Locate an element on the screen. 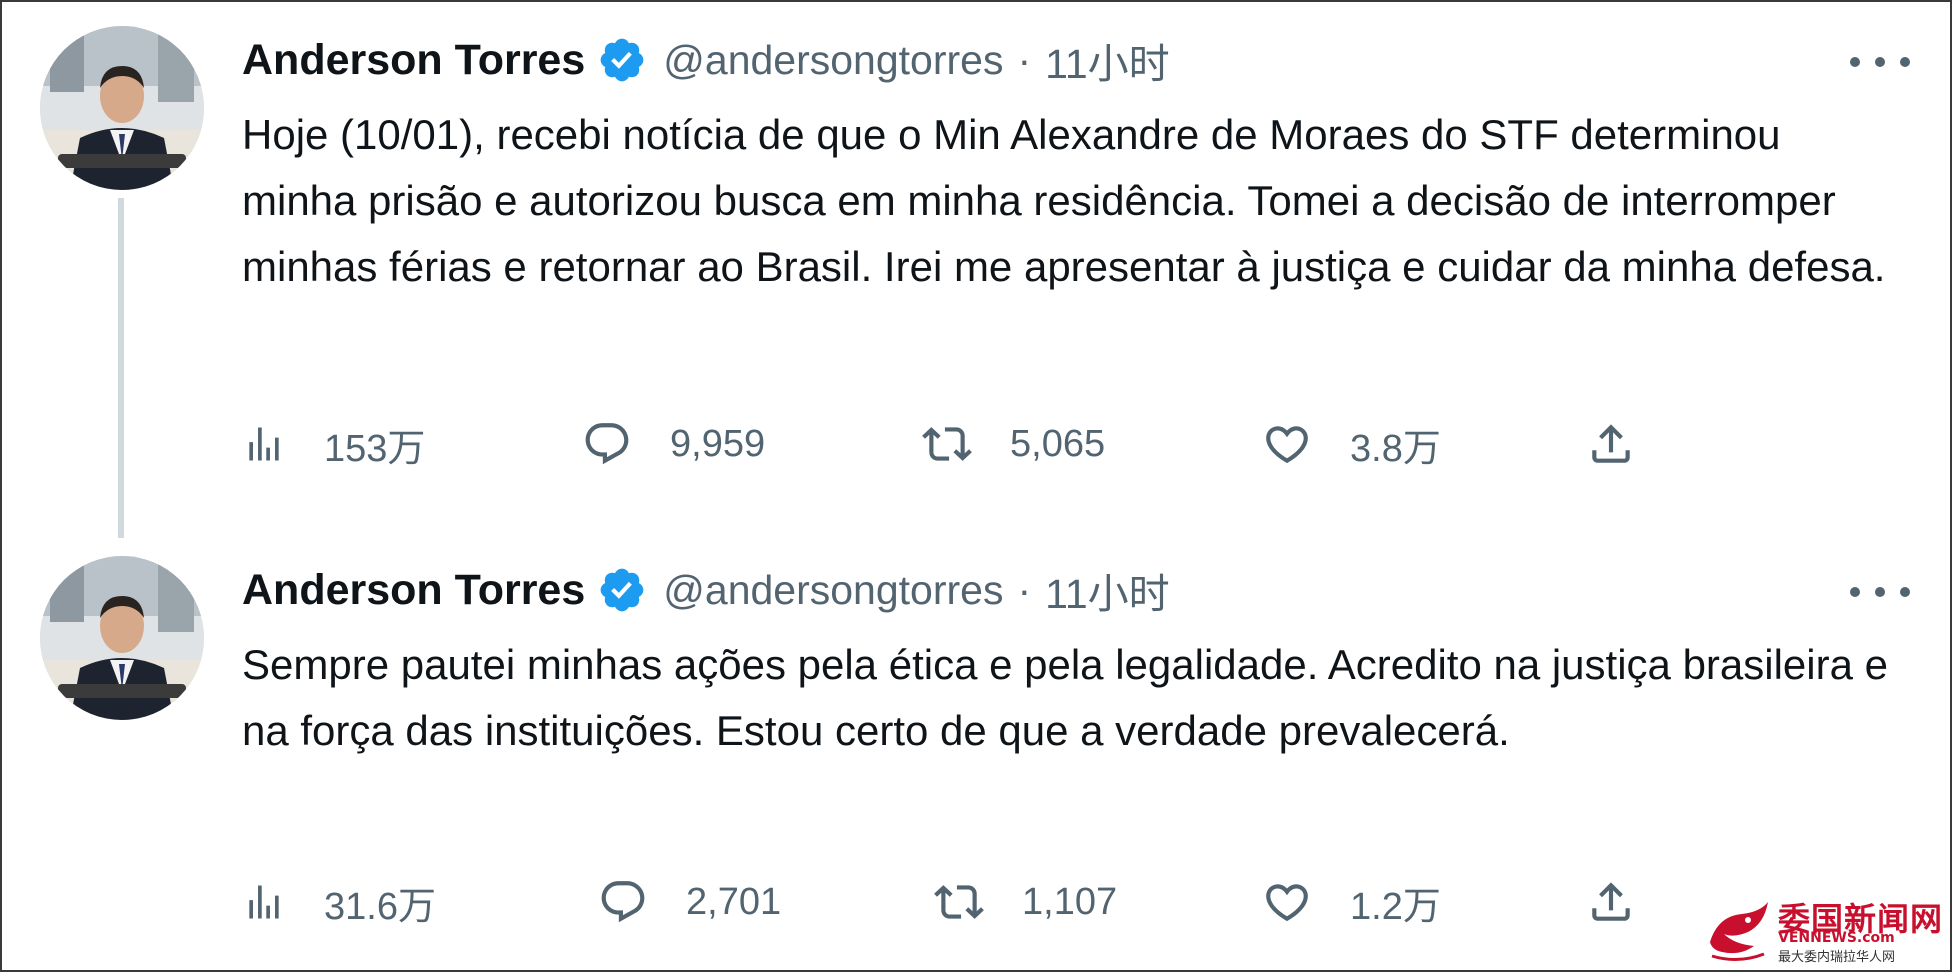  views-count: 153万 is located at coordinates (375, 448).